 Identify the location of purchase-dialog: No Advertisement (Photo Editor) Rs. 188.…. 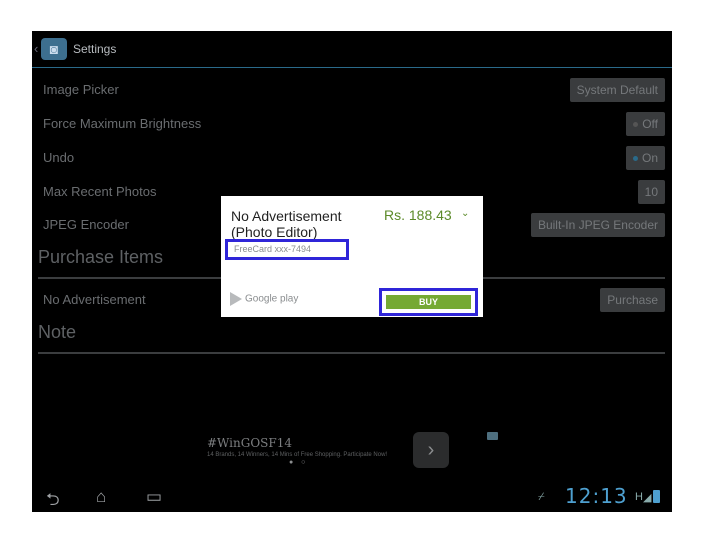
(352, 256).